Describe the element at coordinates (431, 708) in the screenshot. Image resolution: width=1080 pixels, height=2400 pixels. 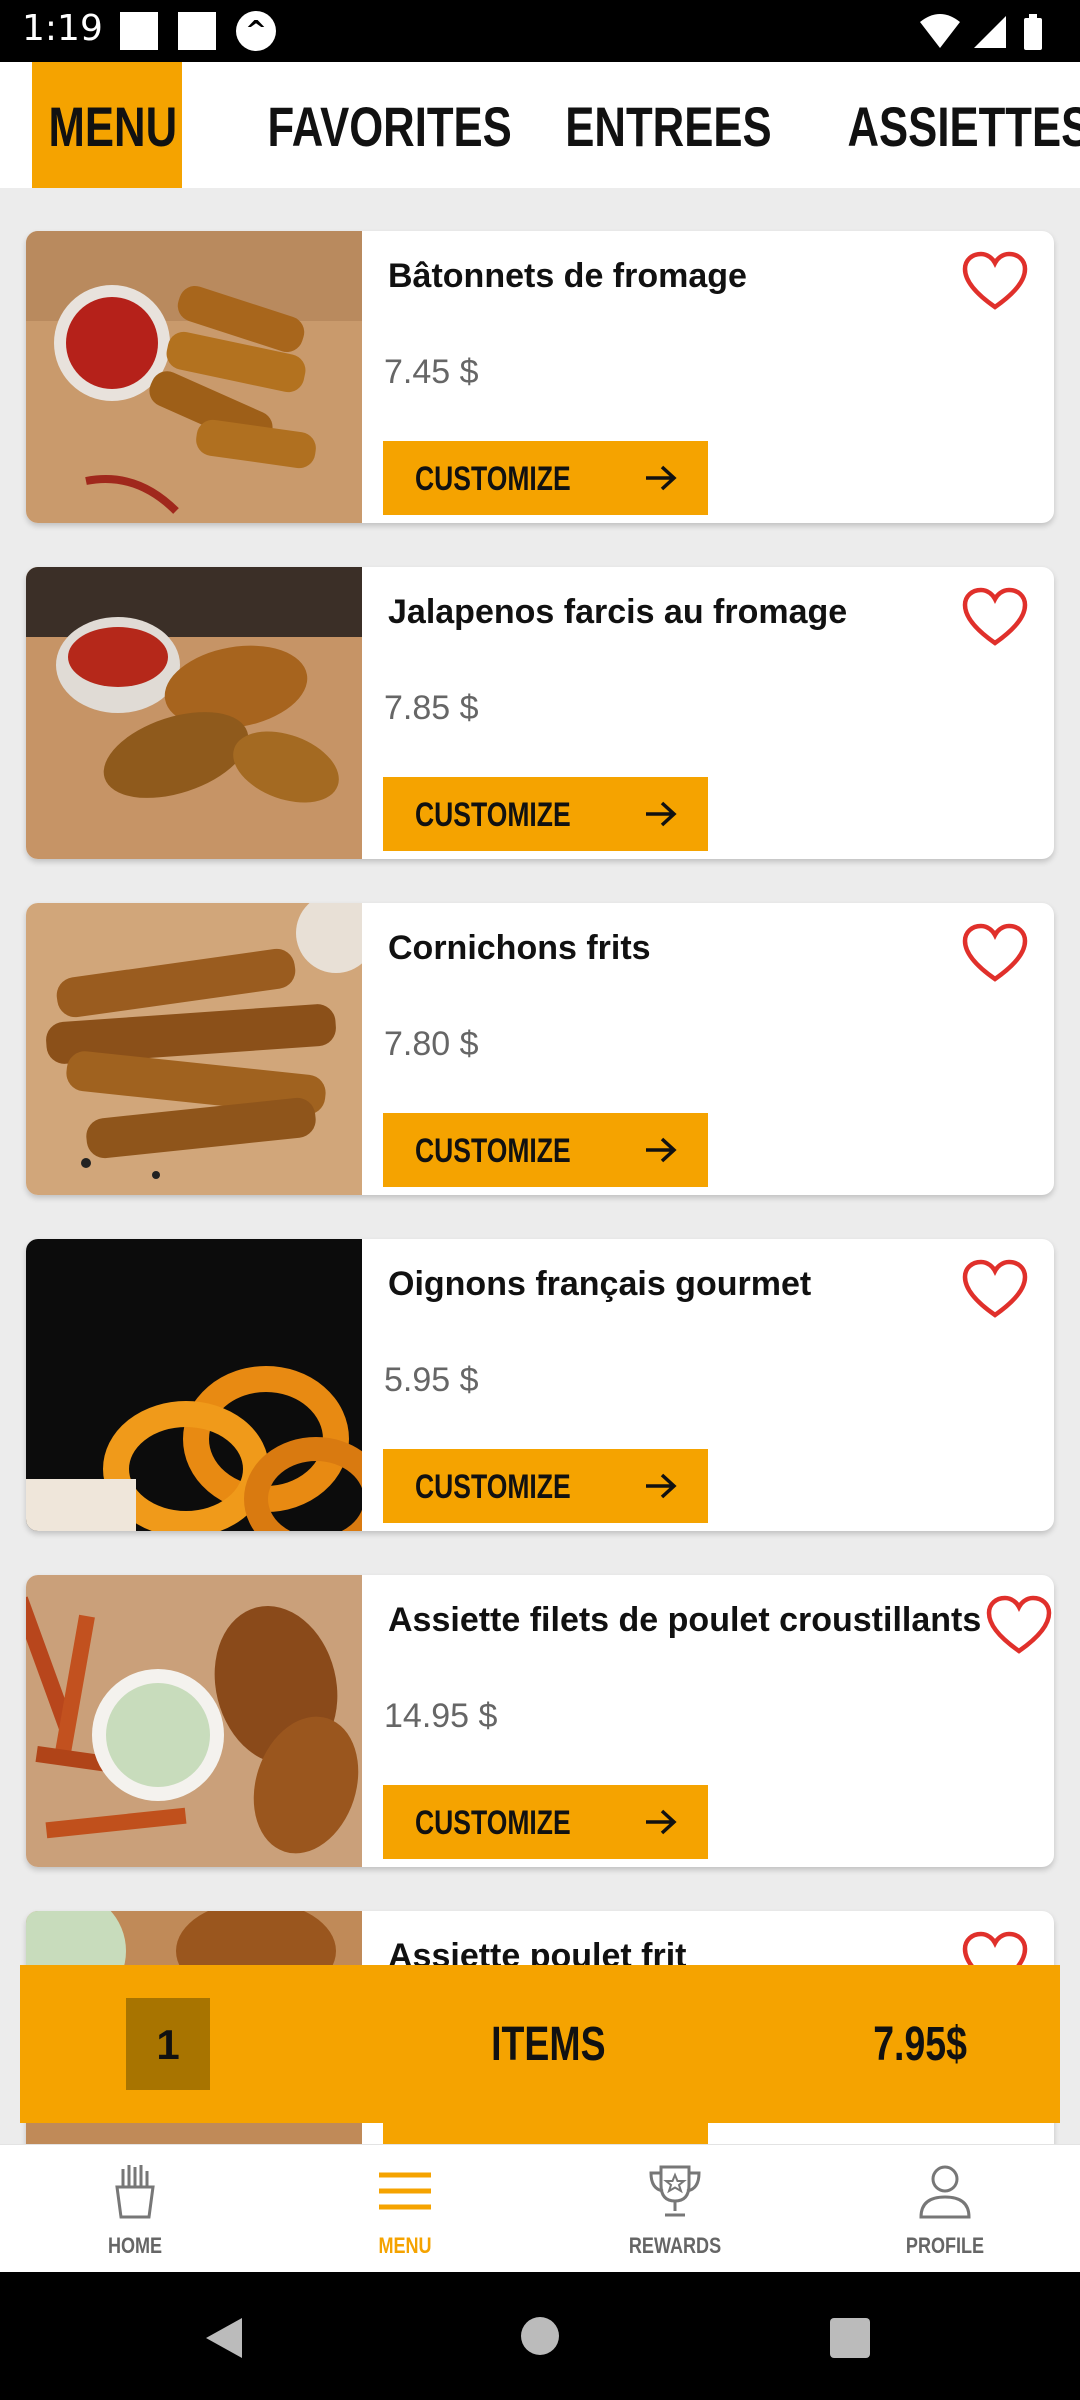
I see `item-price: 7.85 $` at that location.